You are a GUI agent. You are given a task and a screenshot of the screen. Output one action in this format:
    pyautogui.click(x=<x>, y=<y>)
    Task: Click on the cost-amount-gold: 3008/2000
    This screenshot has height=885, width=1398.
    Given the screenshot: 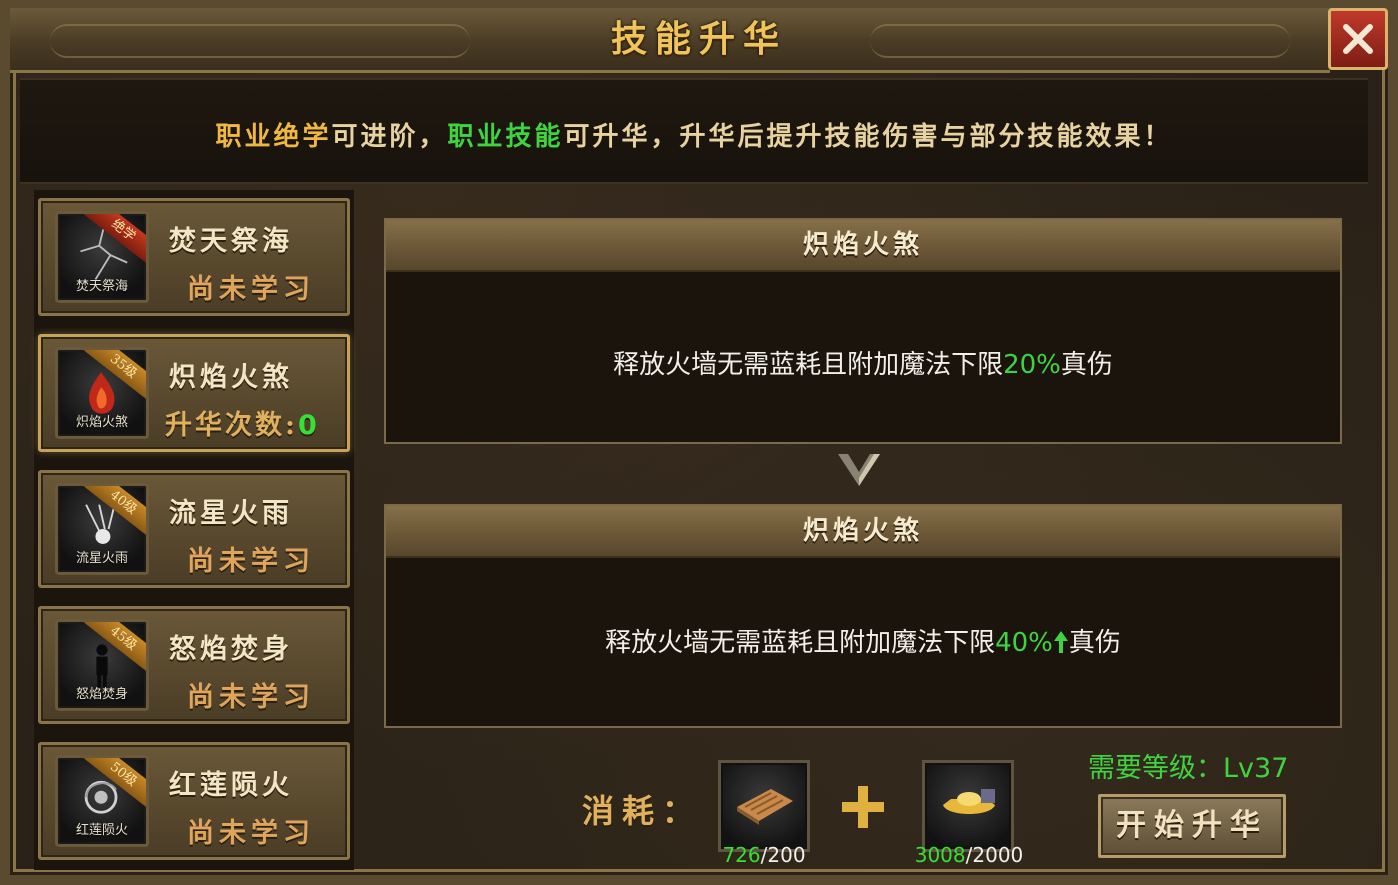 What is the action you would take?
    pyautogui.click(x=969, y=855)
    